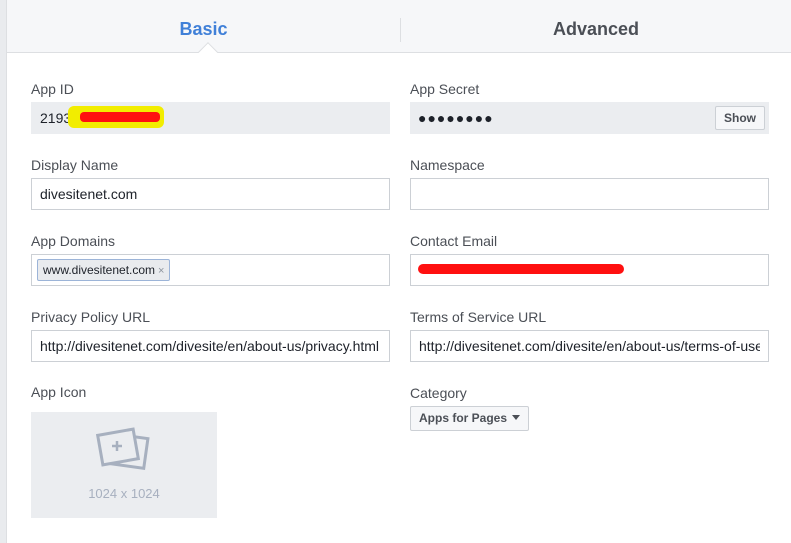 The width and height of the screenshot is (791, 543). I want to click on app-icon-size-text: 1024 x 1024, so click(124, 493).